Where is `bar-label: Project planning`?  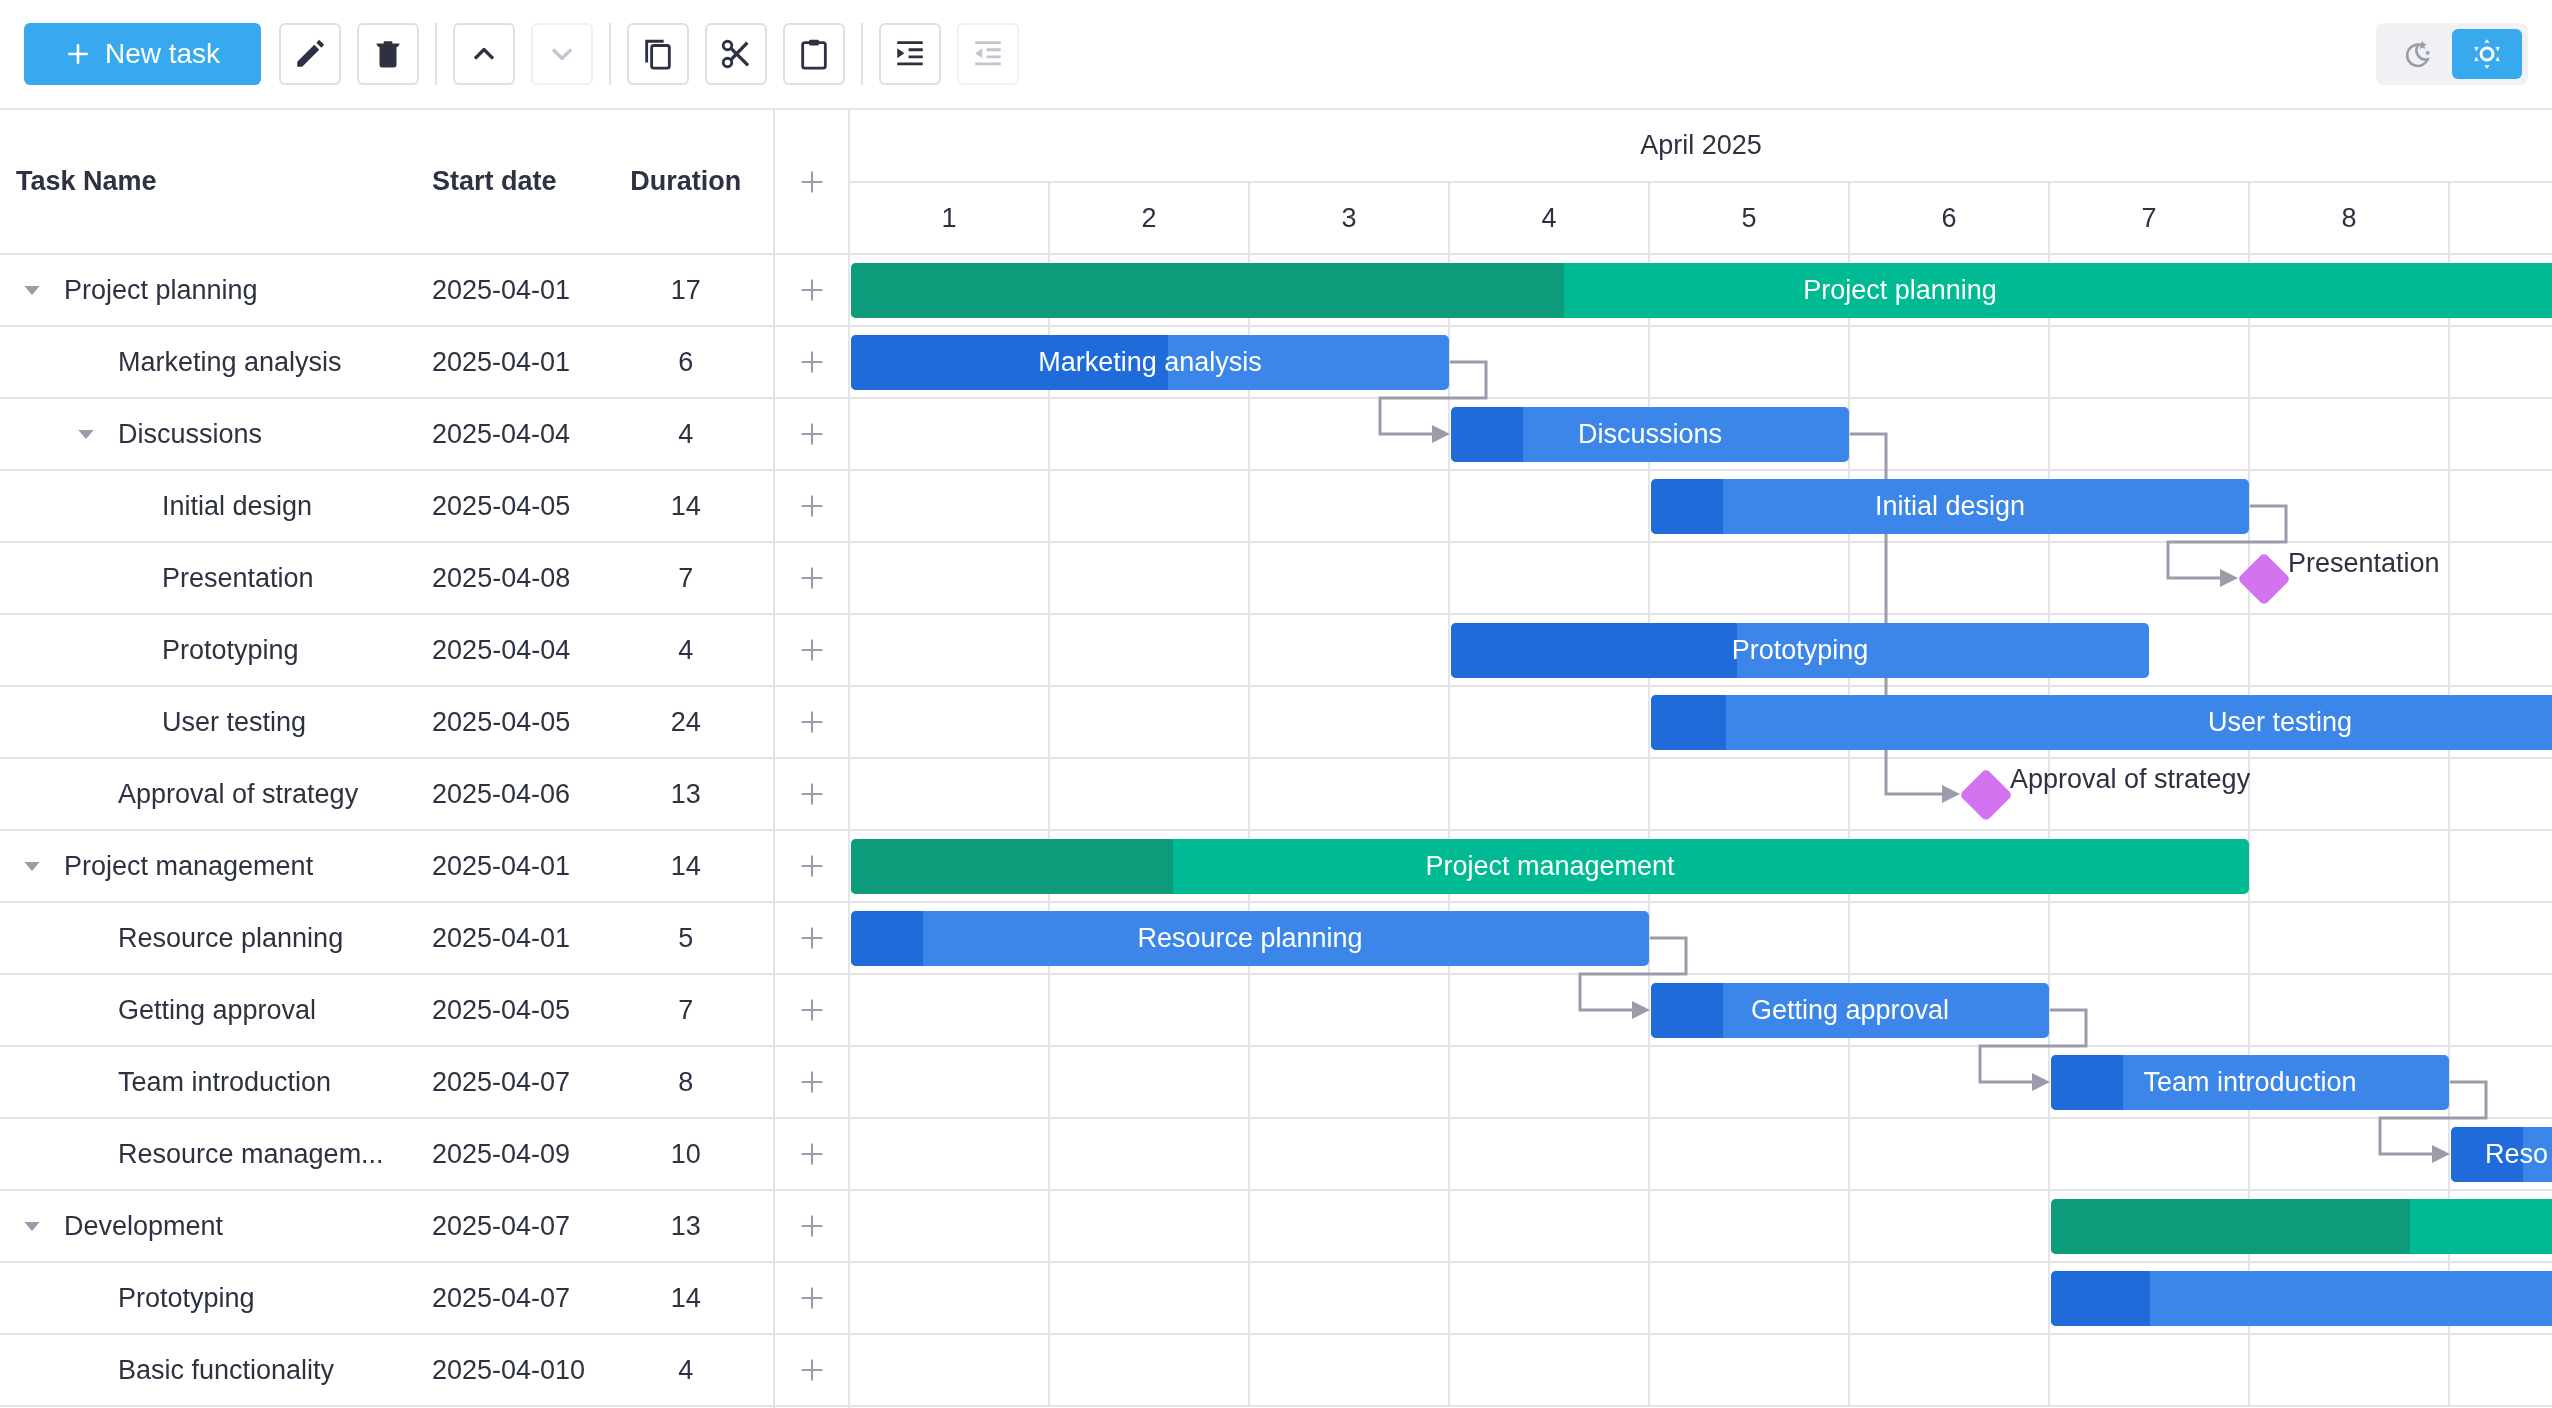
bar-label: Project planning is located at coordinates (1900, 291).